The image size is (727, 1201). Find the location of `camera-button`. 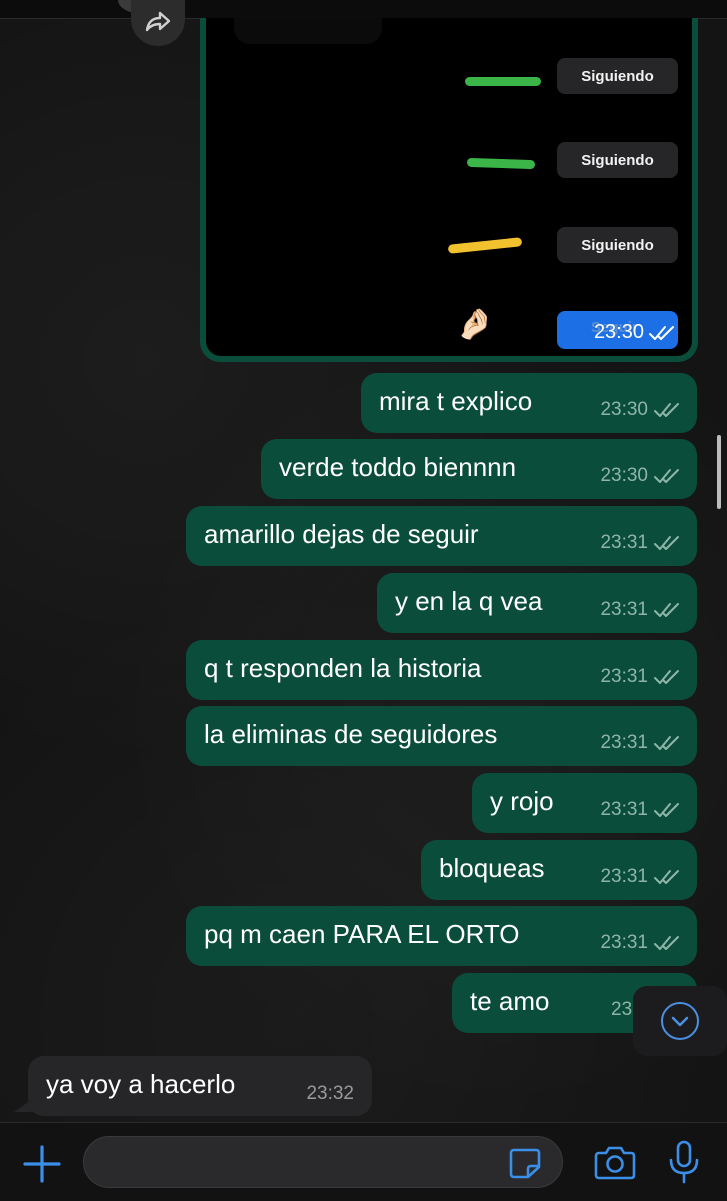

camera-button is located at coordinates (615, 1162).